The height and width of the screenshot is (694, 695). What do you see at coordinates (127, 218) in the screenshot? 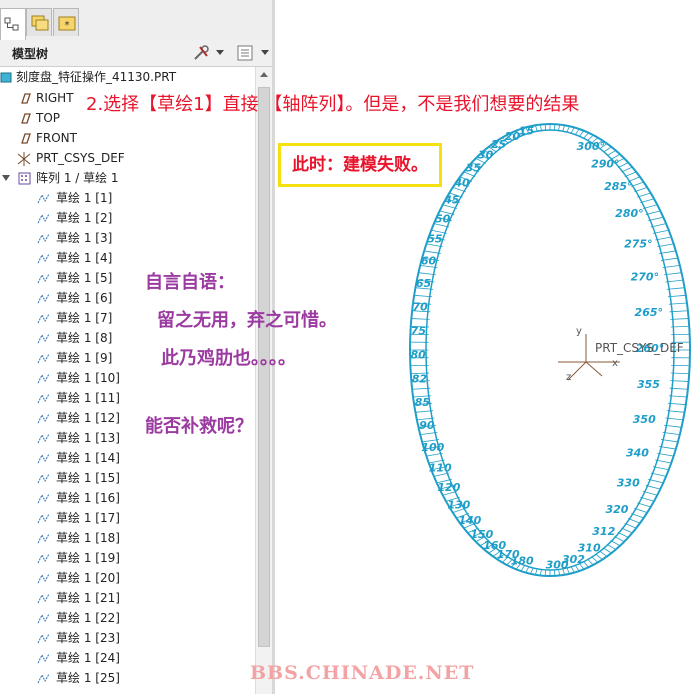
I see `tree-item-sketch: 草绘 1 [2]` at bounding box center [127, 218].